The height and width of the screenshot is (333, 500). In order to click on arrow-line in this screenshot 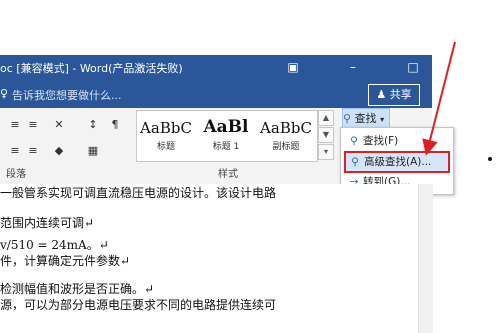, I will do `click(439, 98)`.